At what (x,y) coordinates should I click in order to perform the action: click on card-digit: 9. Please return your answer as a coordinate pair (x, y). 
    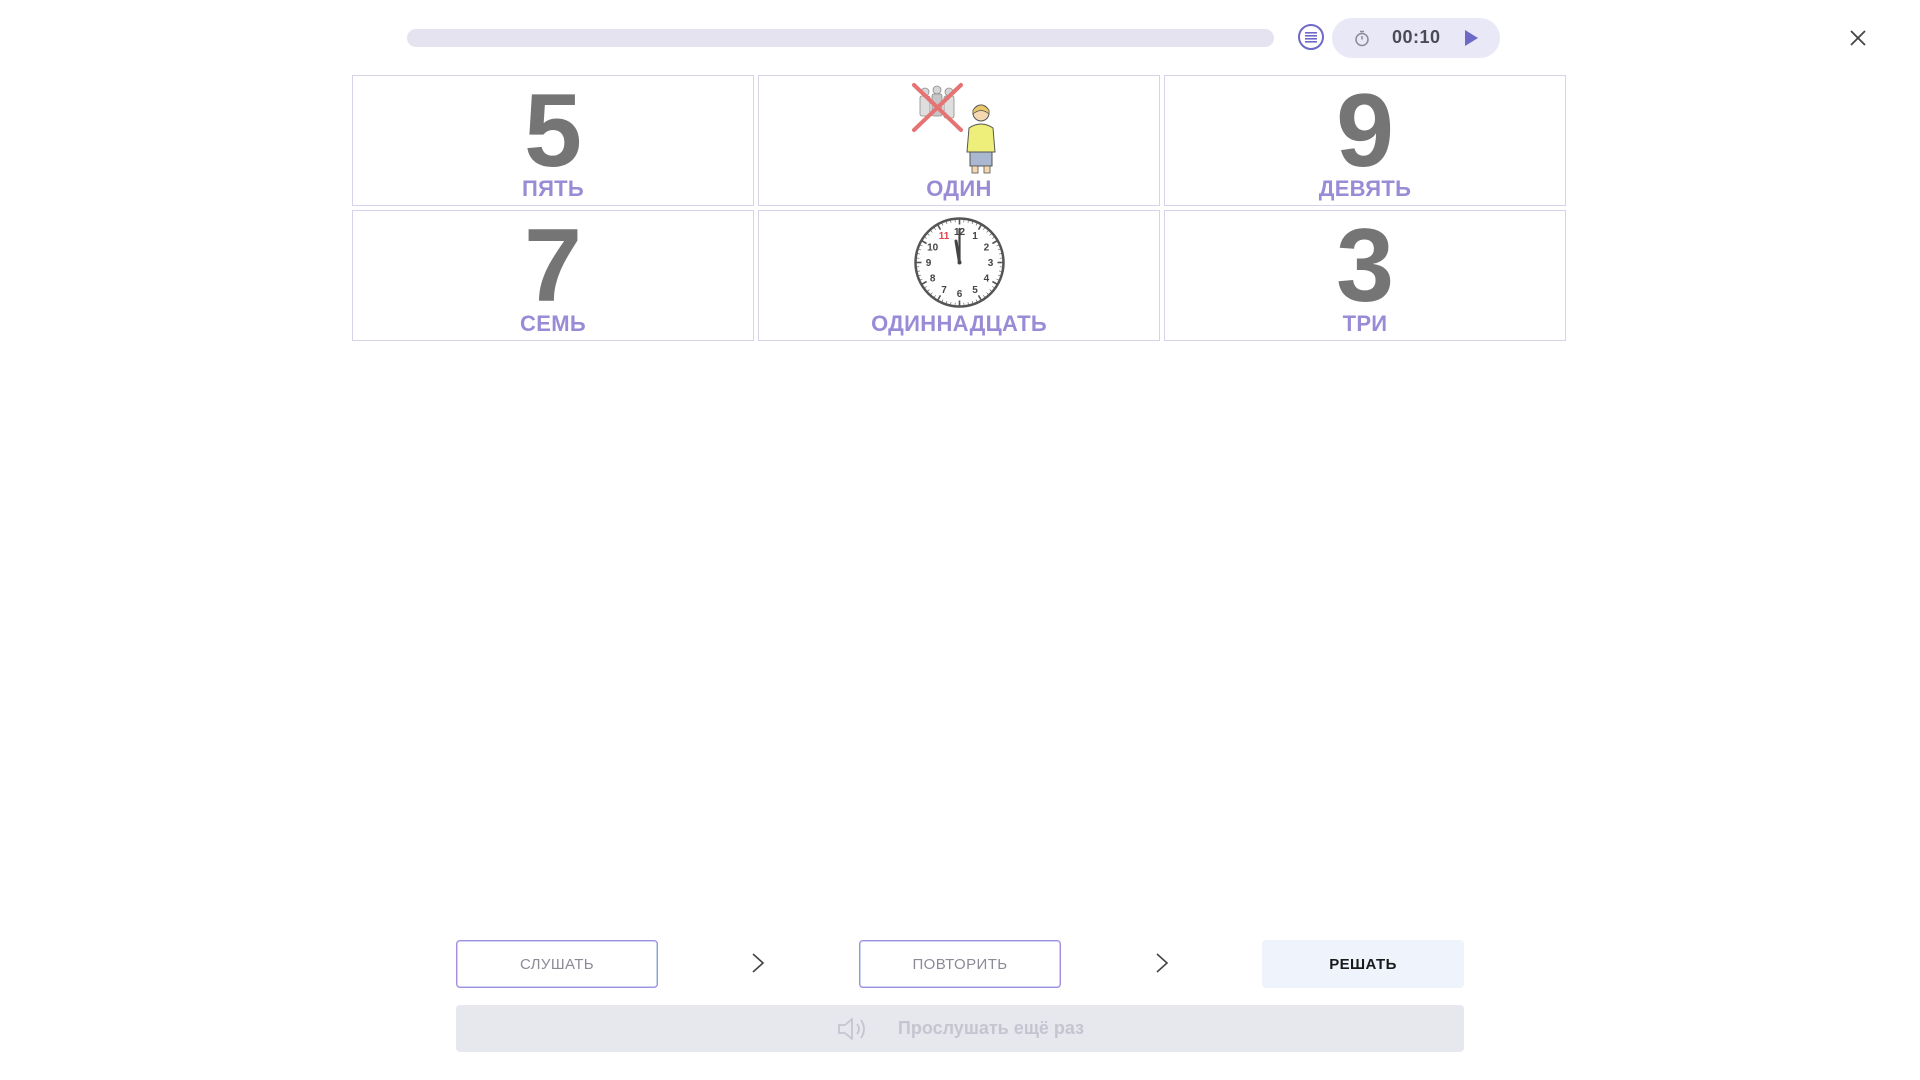
    Looking at the image, I should click on (1365, 130).